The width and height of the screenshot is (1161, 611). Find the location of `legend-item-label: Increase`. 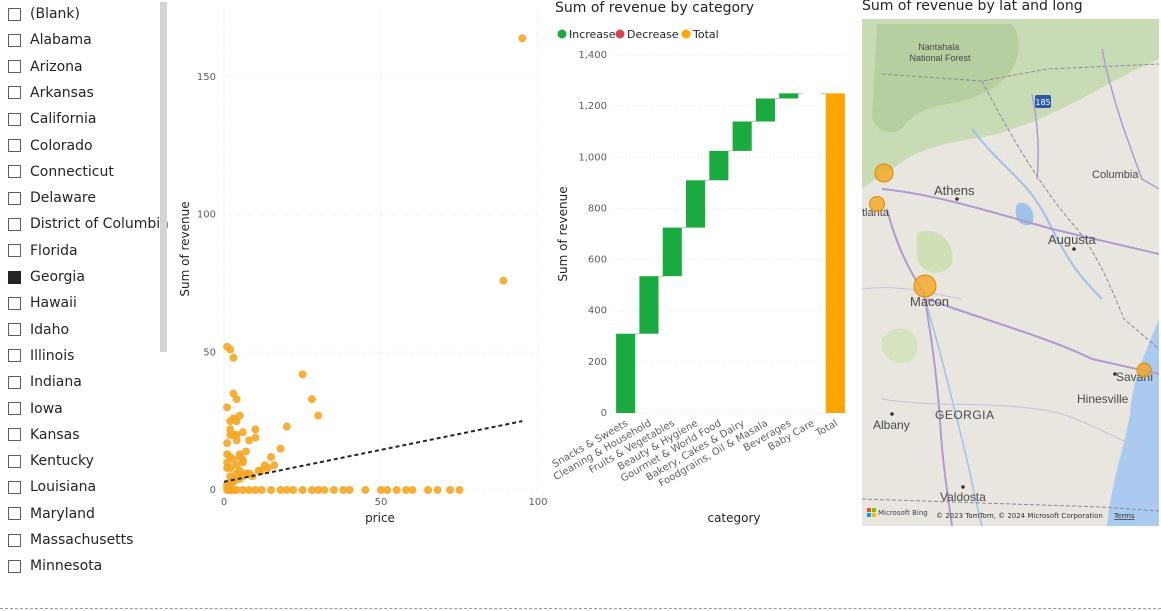

legend-item-label: Increase is located at coordinates (592, 34).